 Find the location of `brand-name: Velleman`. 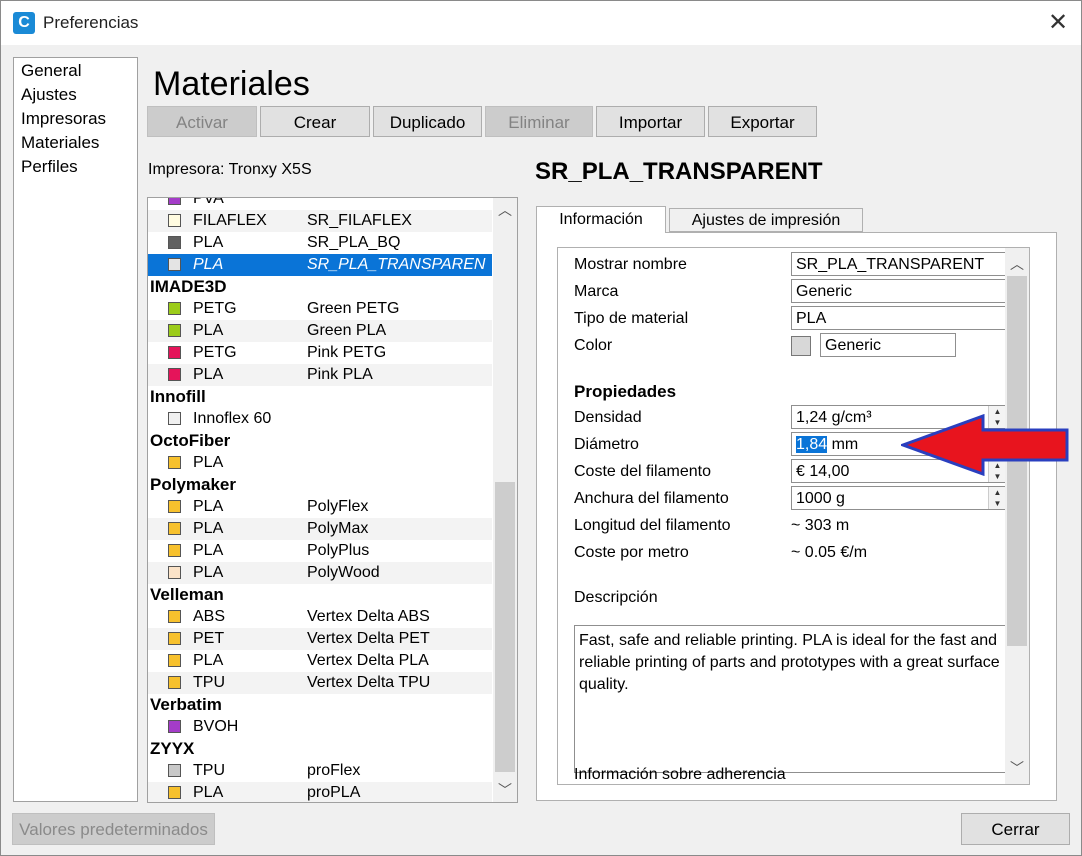

brand-name: Velleman is located at coordinates (187, 594).